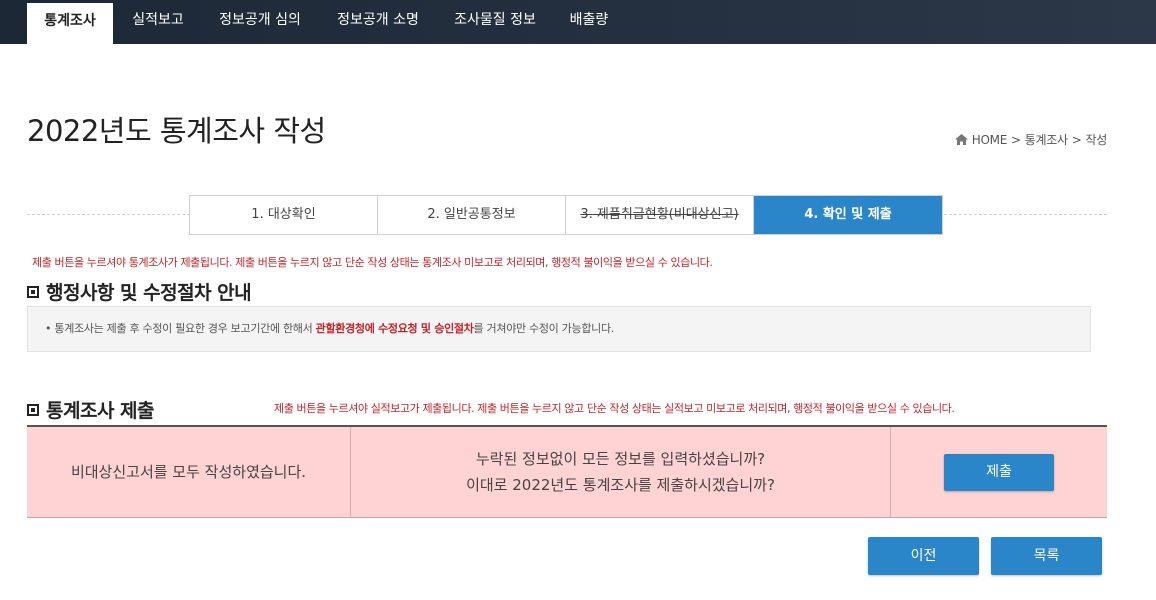  Describe the element at coordinates (620, 459) in the screenshot. I see `confirm-question-line1: 누락된 정보없이 모든 정보를 입력하셨습니까?` at that location.